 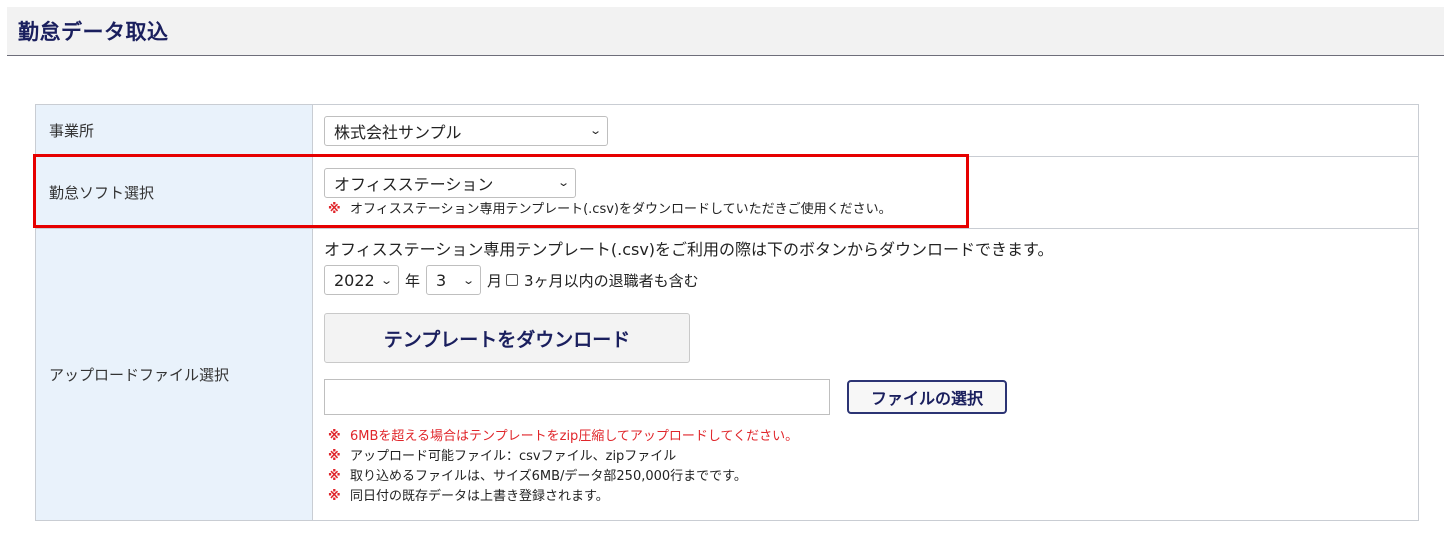 I want to click on upload-note: ※ 6MBを超える場合はテンプレートをzip圧縮してアップロードしてください。, so click(x=873, y=437).